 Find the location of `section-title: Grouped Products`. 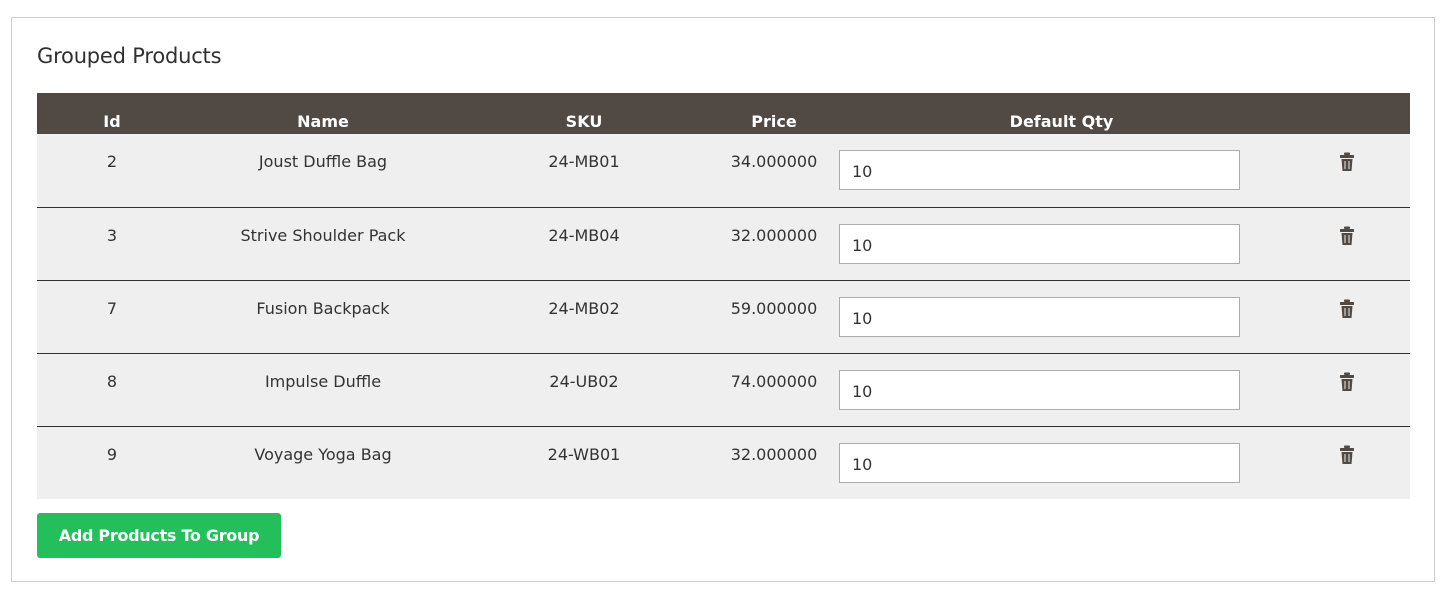

section-title: Grouped Products is located at coordinates (129, 56).